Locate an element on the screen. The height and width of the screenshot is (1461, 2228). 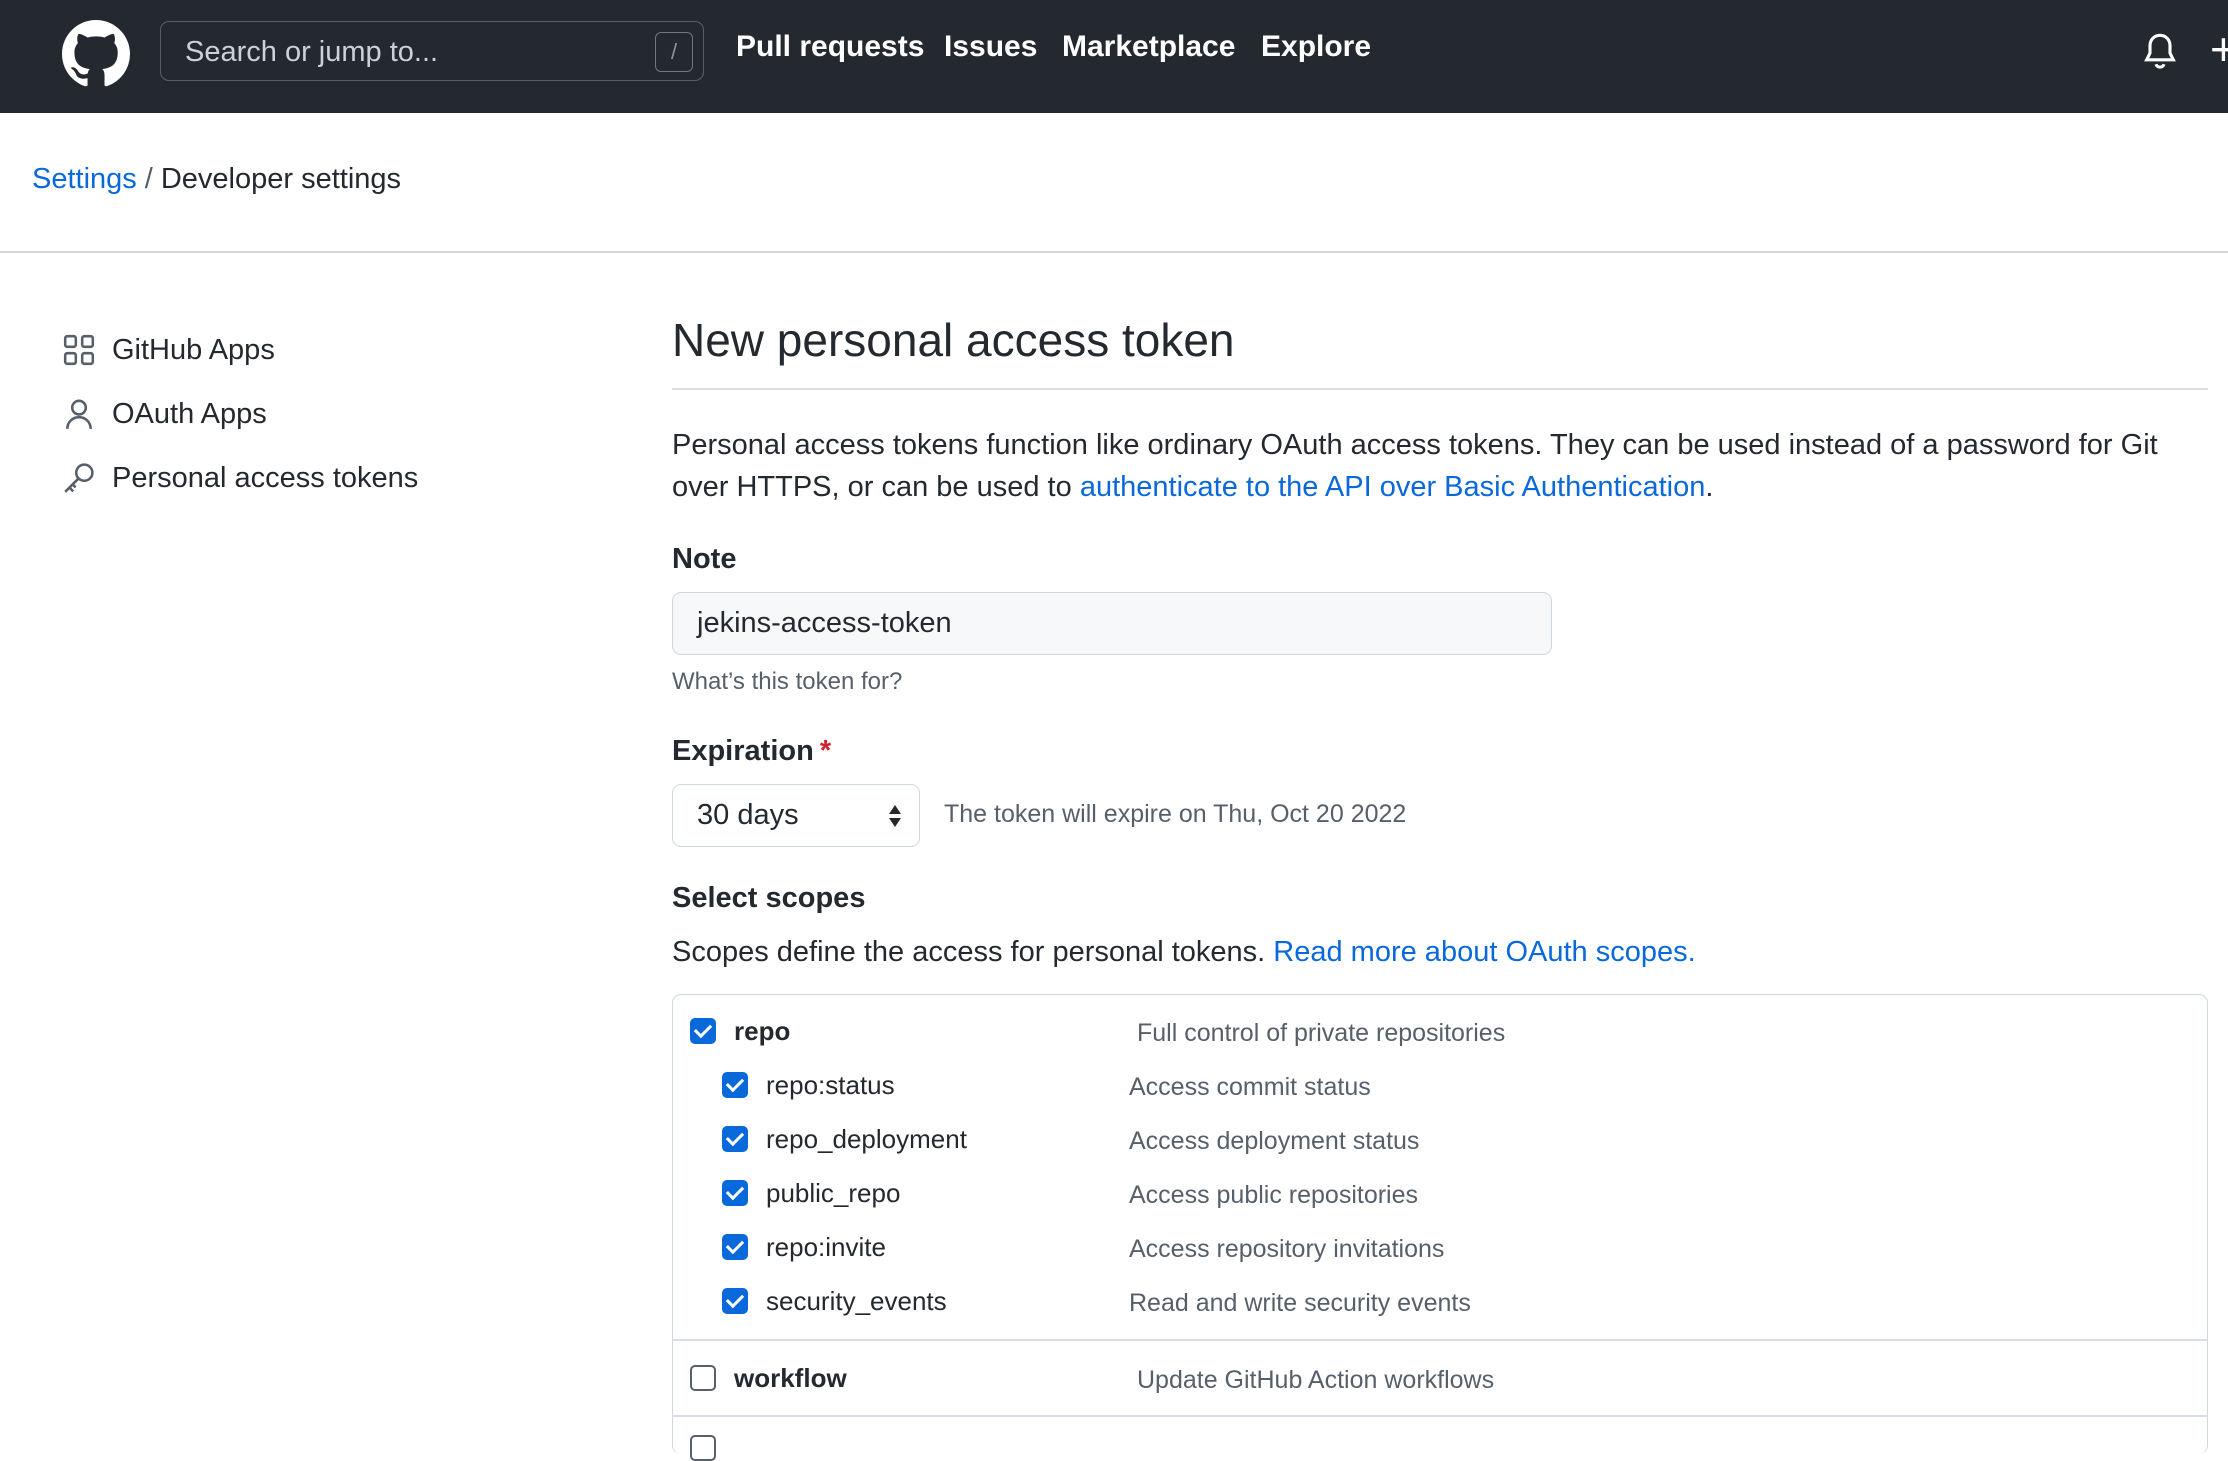
search-input: Search or jump to... / is located at coordinates (432, 51).